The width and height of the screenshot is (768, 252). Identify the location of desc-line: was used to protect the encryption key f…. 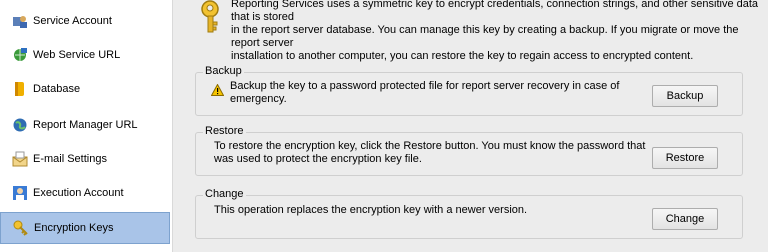
(318, 159).